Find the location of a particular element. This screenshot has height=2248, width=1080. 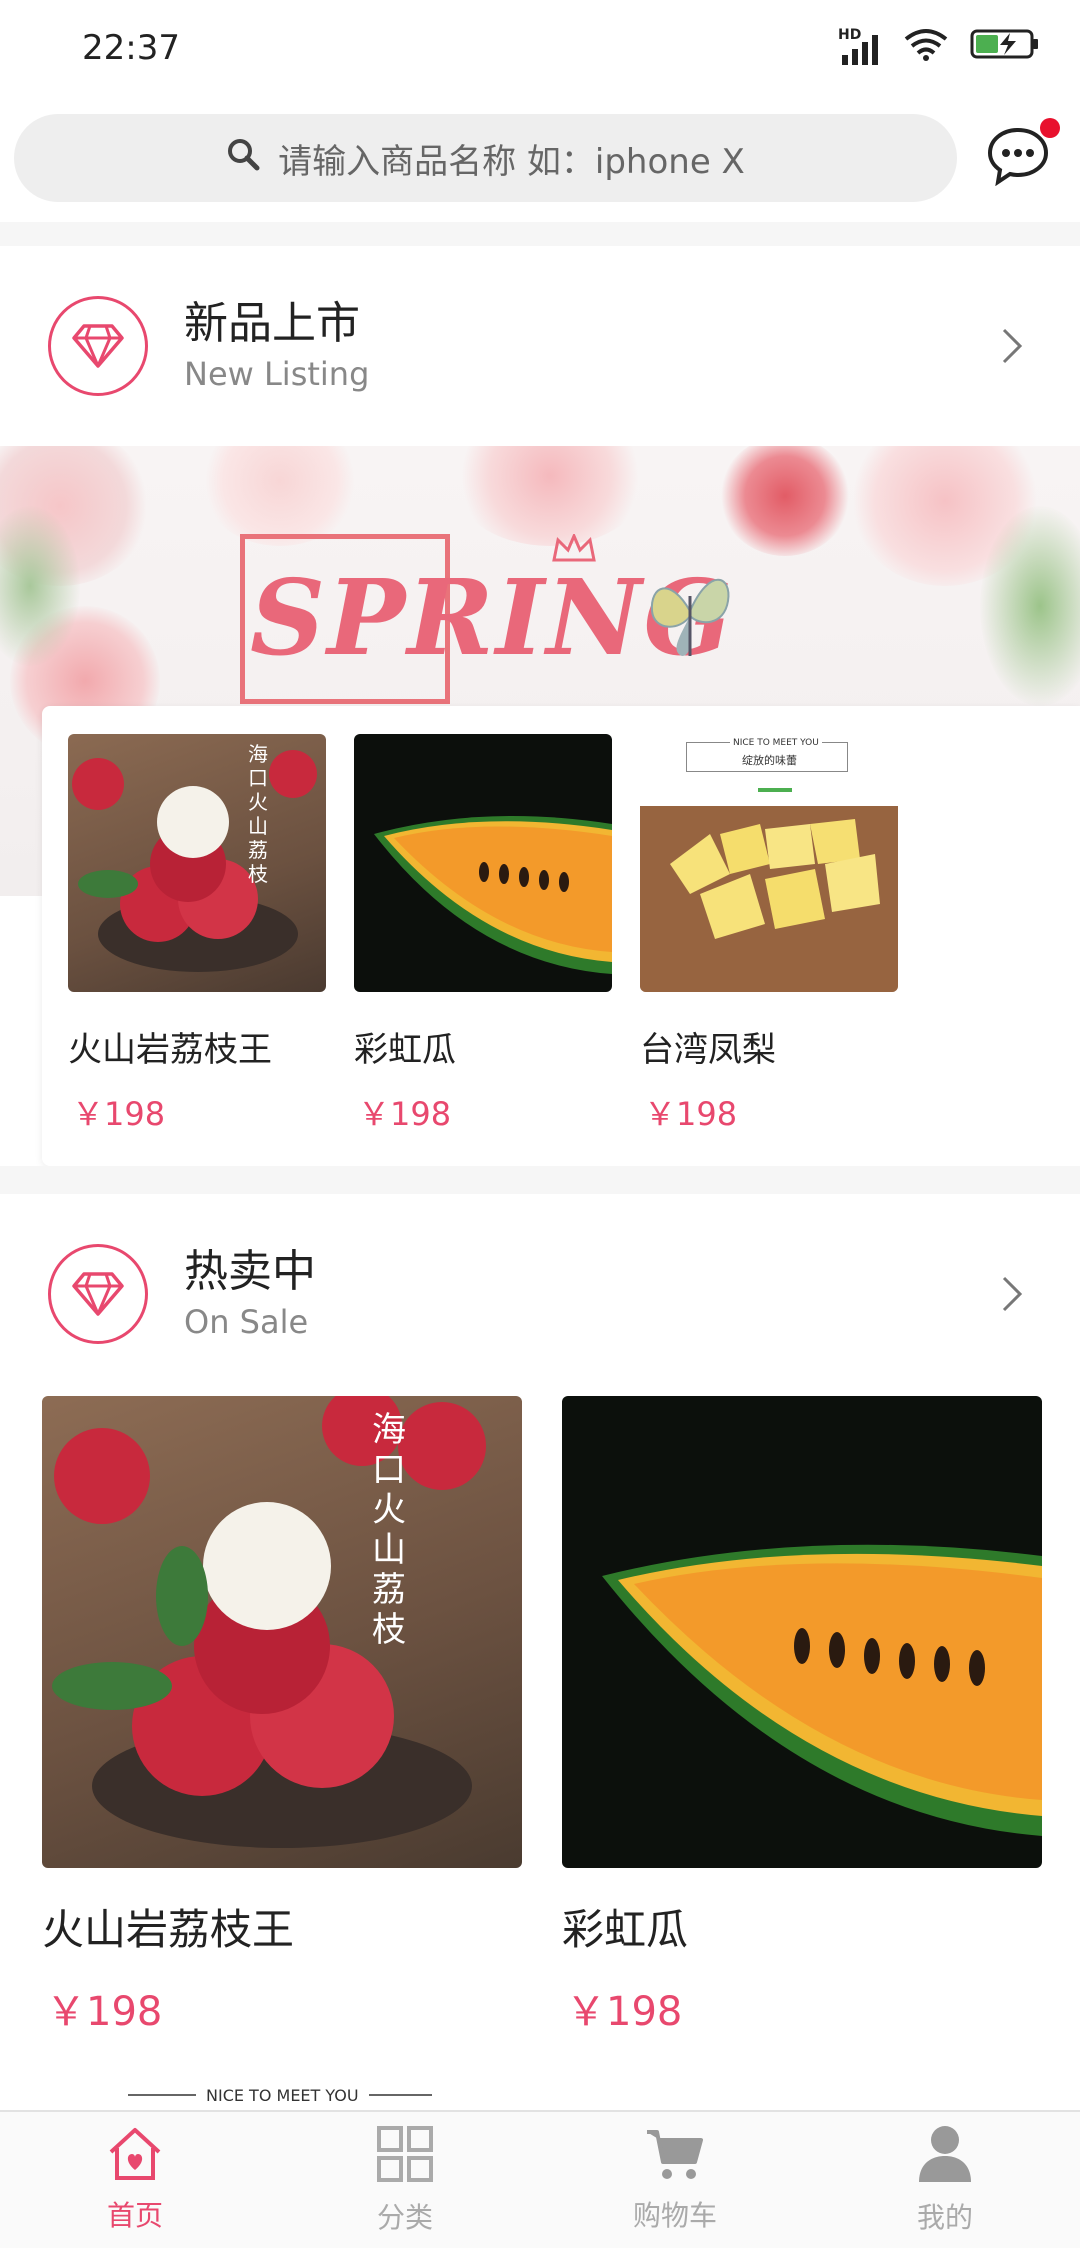

product-card: NICE TO MEET YOU 绽放的味蕾 台湾凤梨 ￥198 is located at coordinates (769, 934).